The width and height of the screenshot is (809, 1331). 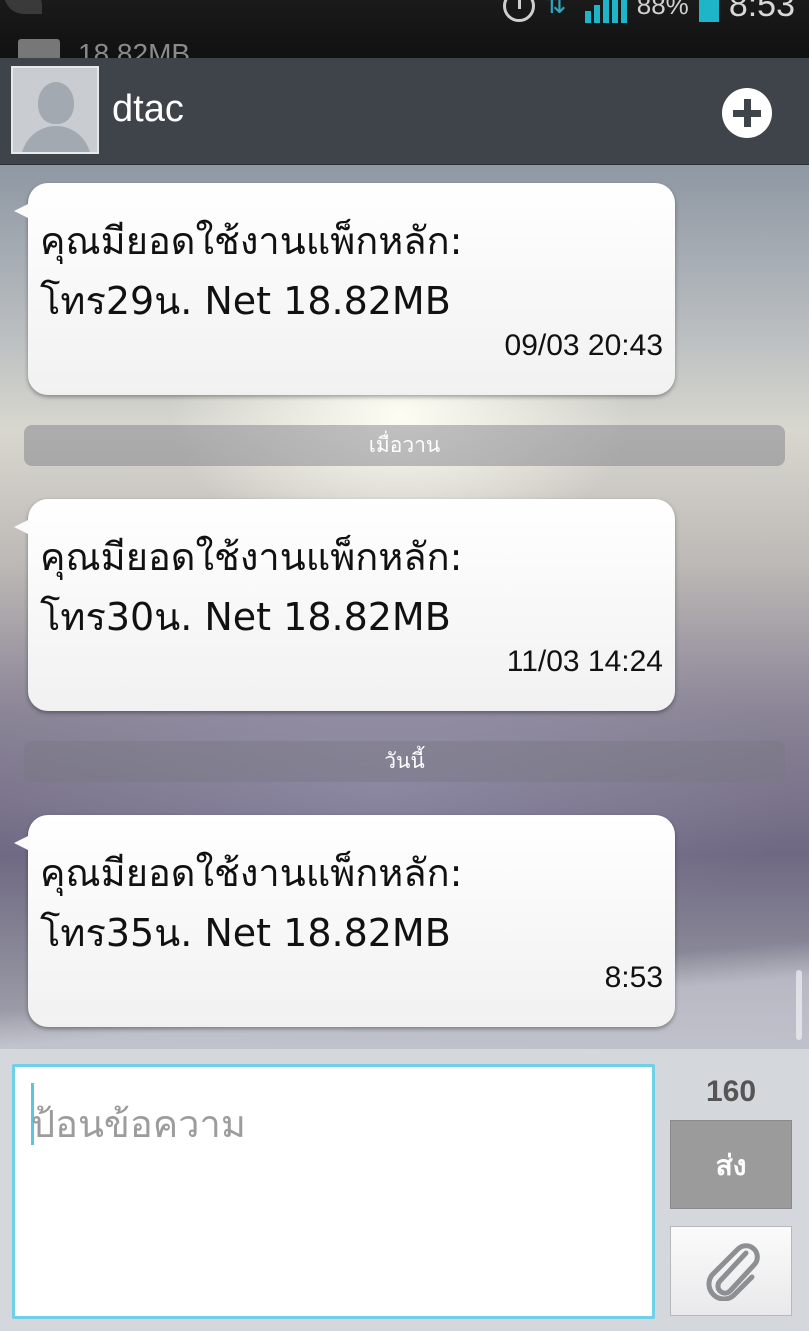 What do you see at coordinates (708, 11) in the screenshot?
I see `battery-icon` at bounding box center [708, 11].